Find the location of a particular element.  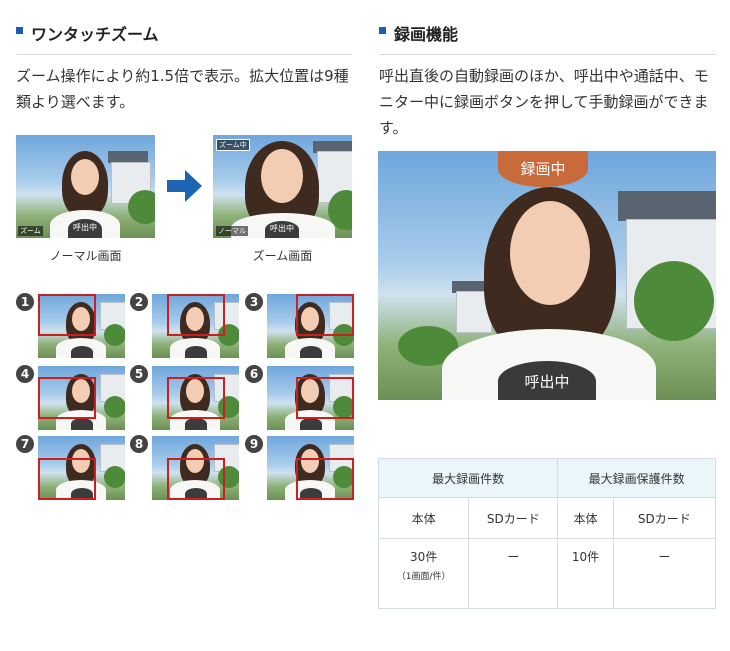

position-number: 7 is located at coordinates (25, 444).